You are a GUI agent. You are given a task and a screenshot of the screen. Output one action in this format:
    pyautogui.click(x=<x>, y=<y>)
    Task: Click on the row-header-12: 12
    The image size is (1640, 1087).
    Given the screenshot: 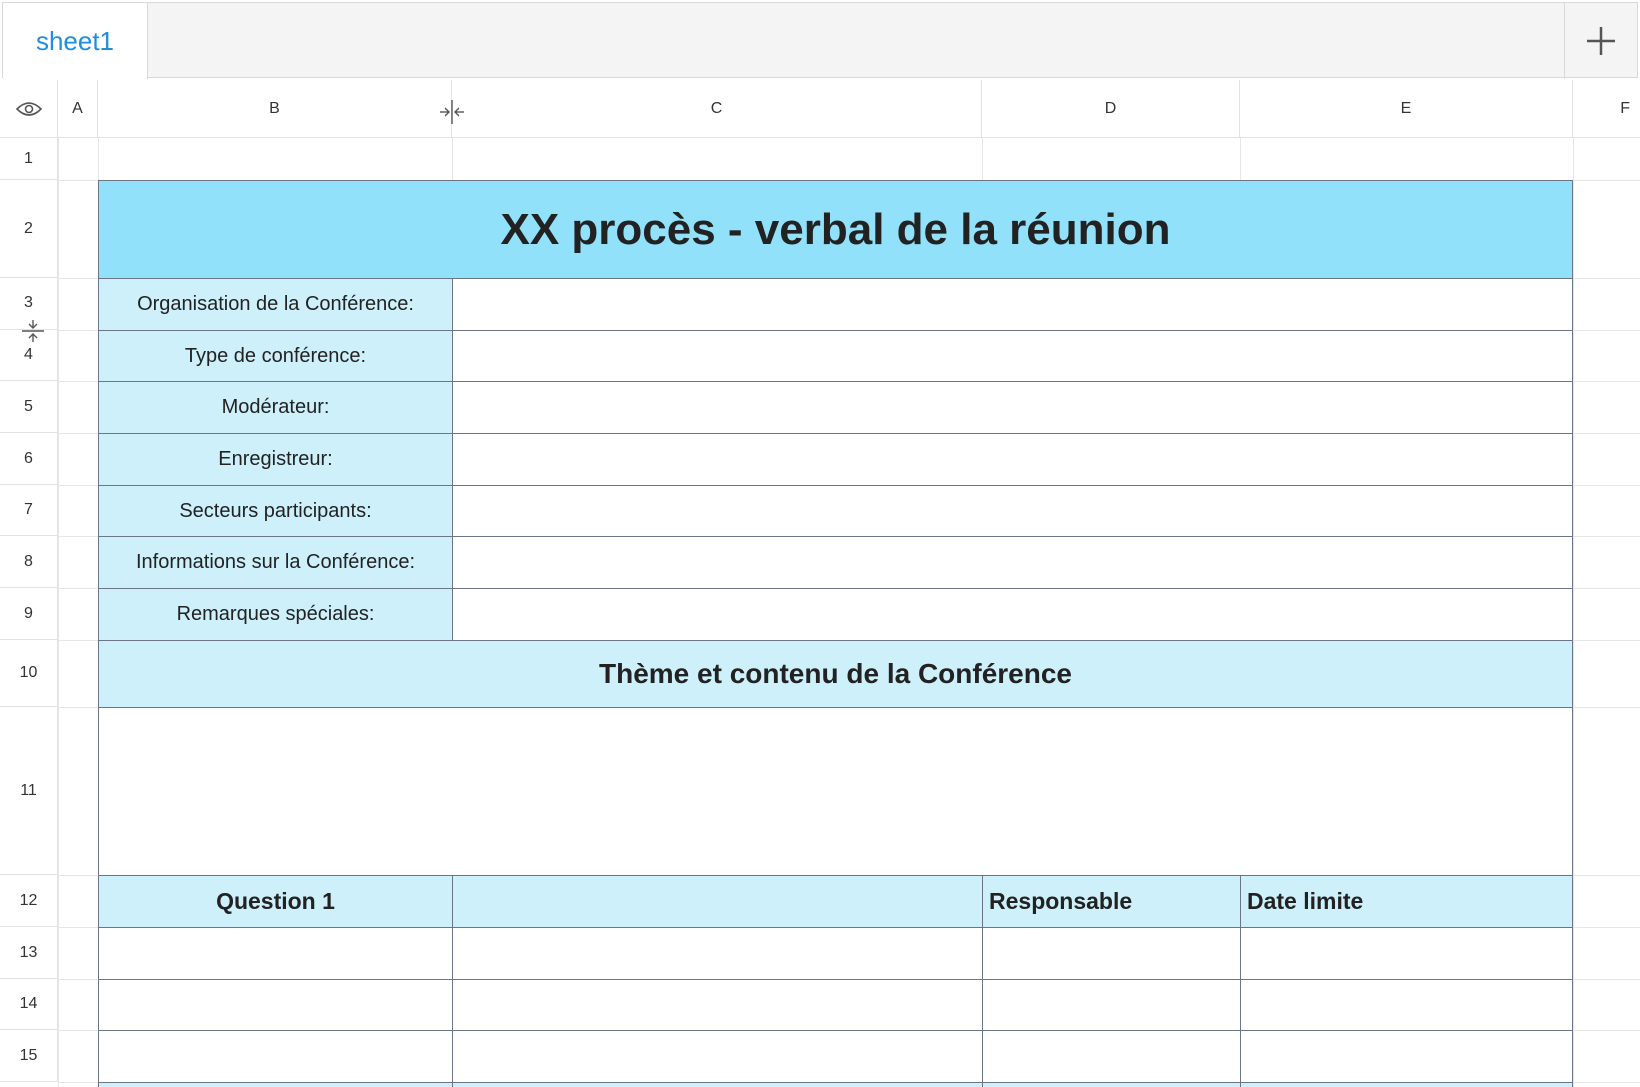 What is the action you would take?
    pyautogui.click(x=29, y=901)
    